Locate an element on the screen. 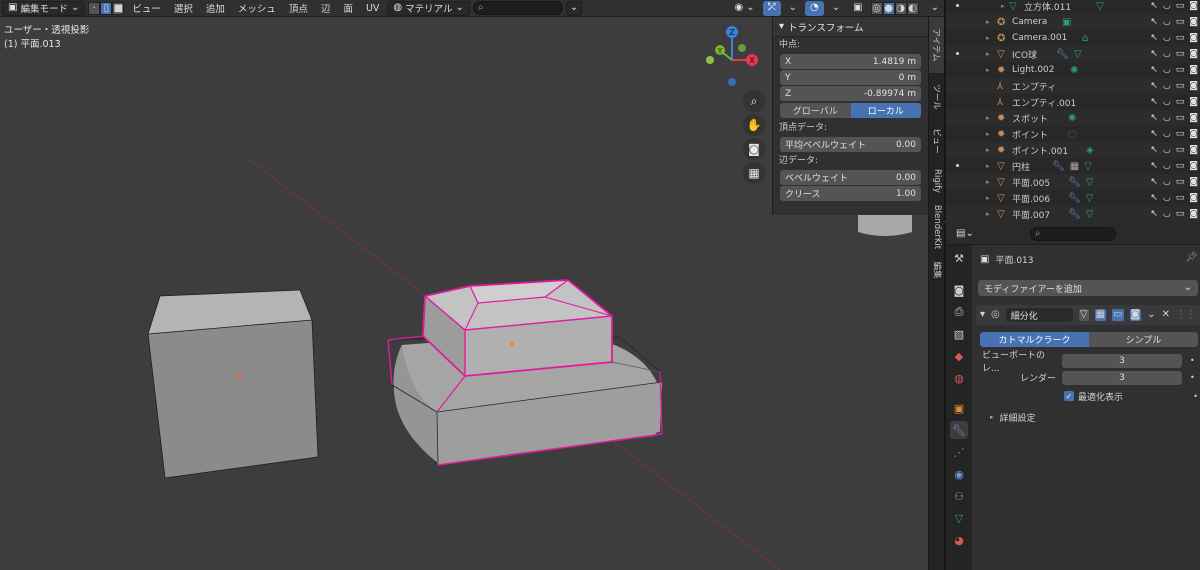  list-item: ▸ ✹ スポット ✺ ↖ ◡ ▭ ◙ is located at coordinates (1073, 118).